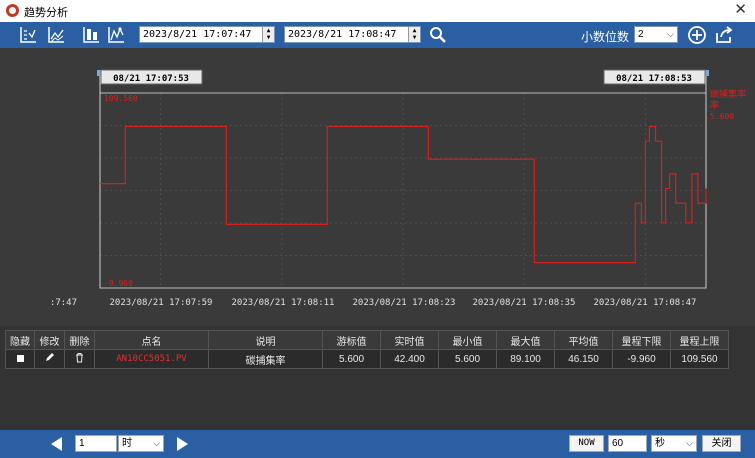 The height and width of the screenshot is (458, 755). Describe the element at coordinates (722, 116) in the screenshot. I see `legend-value: 5.600` at that location.